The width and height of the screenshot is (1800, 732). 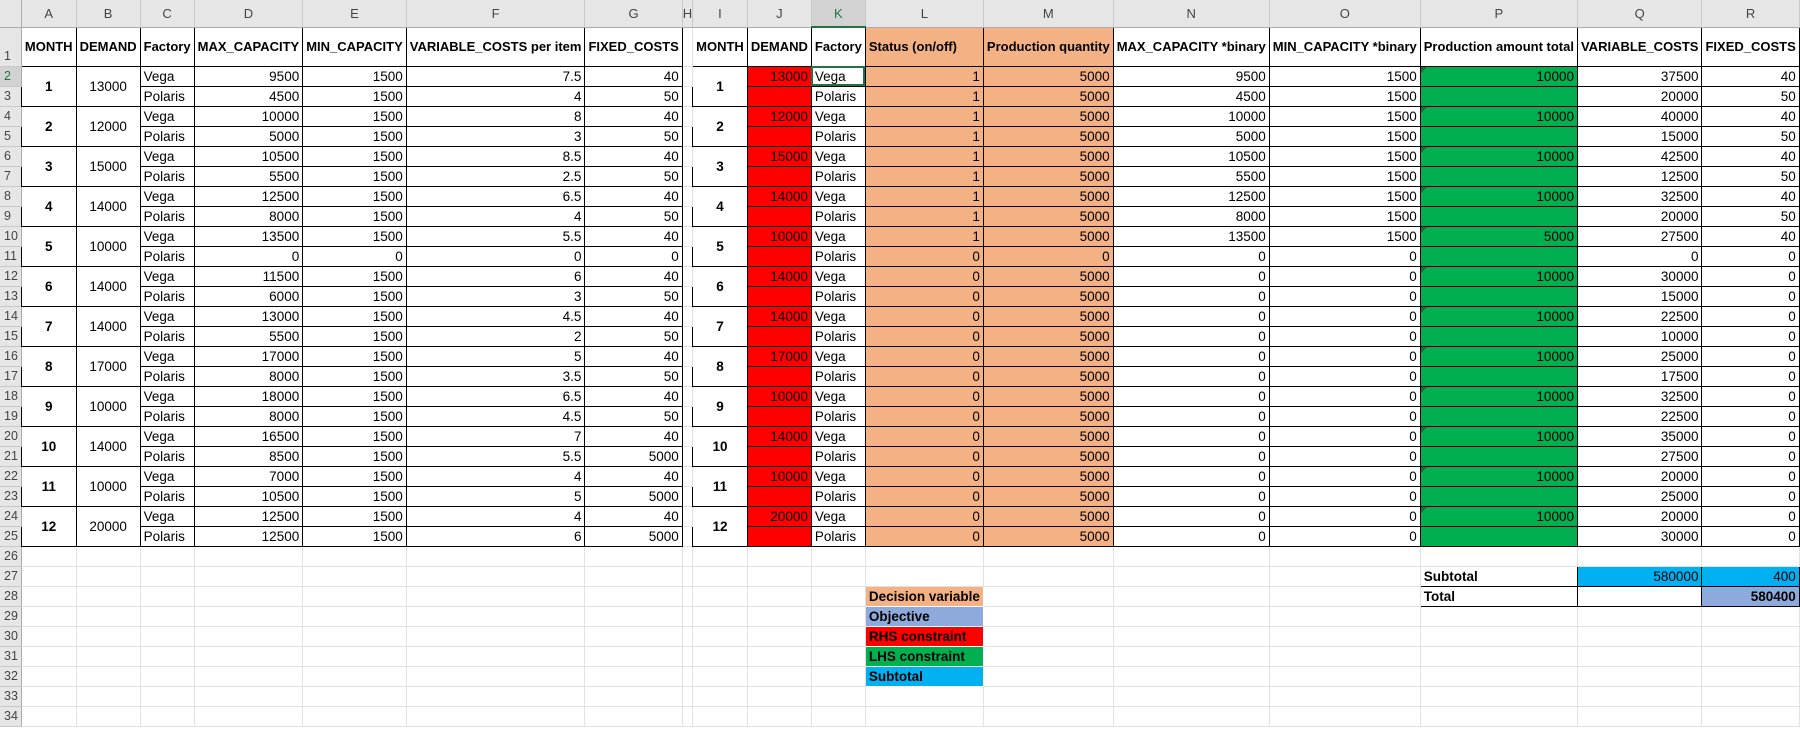 I want to click on cell-g16: 40, so click(x=633, y=356).